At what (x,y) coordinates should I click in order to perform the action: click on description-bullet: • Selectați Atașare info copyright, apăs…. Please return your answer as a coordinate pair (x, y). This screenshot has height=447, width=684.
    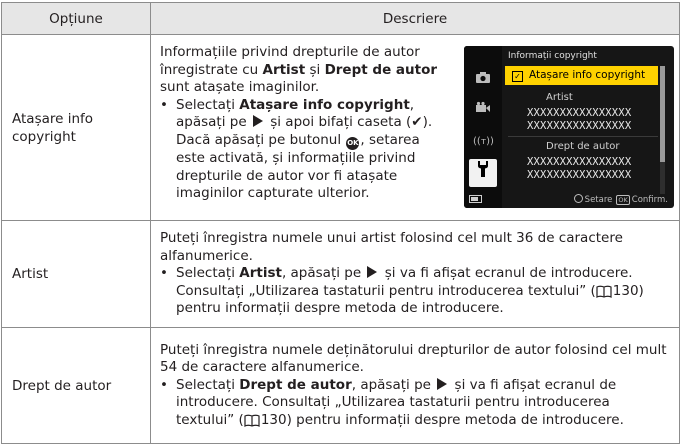
    Looking at the image, I should click on (296, 149).